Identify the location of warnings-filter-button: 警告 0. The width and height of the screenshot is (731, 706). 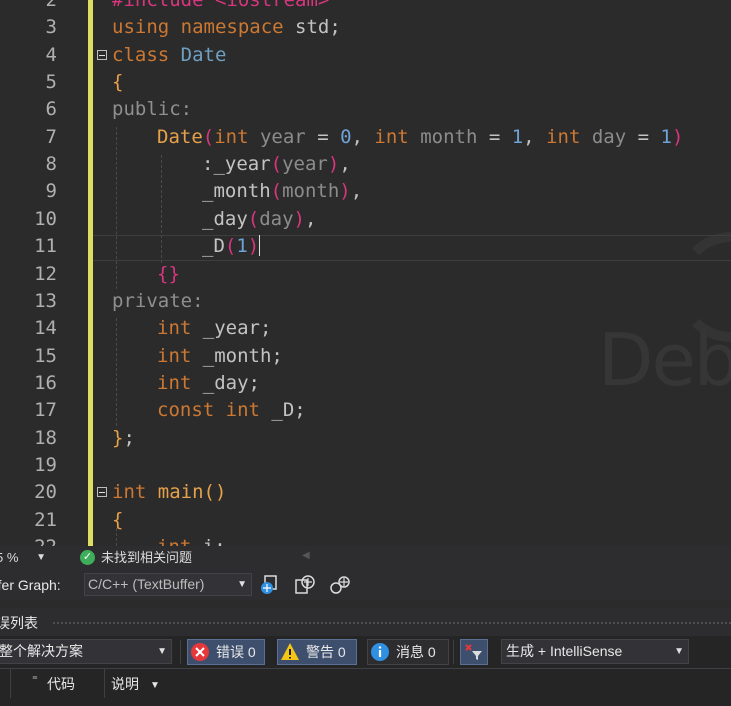
(317, 652).